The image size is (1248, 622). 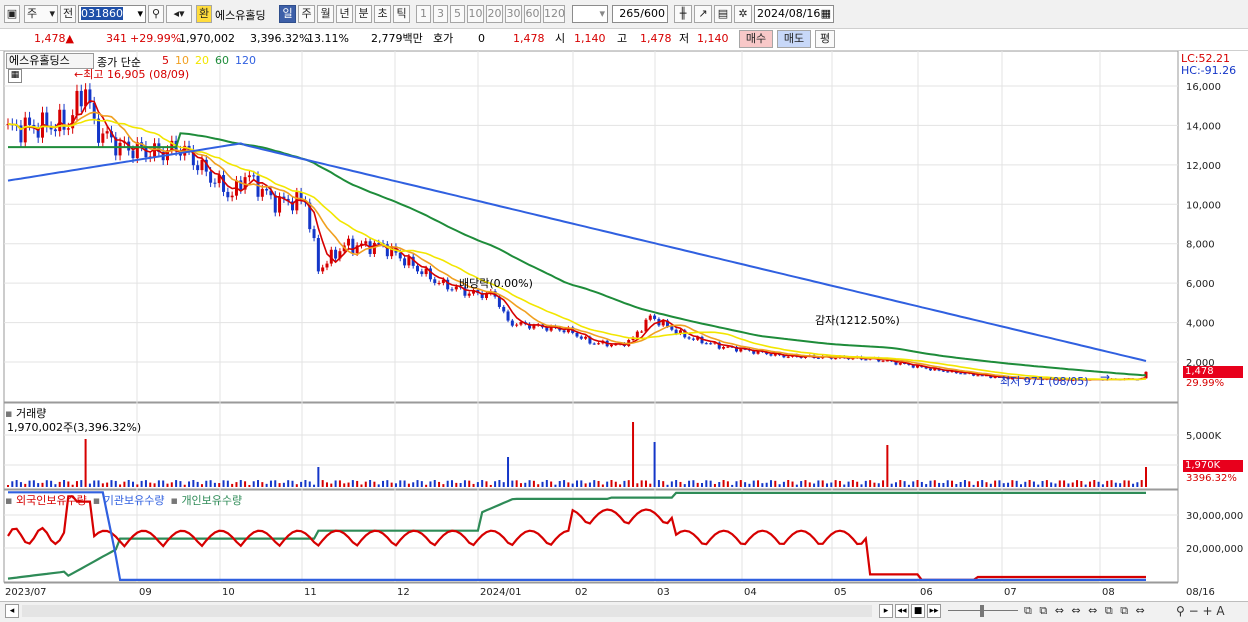 I want to click on count-input: 265/600, so click(x=640, y=14).